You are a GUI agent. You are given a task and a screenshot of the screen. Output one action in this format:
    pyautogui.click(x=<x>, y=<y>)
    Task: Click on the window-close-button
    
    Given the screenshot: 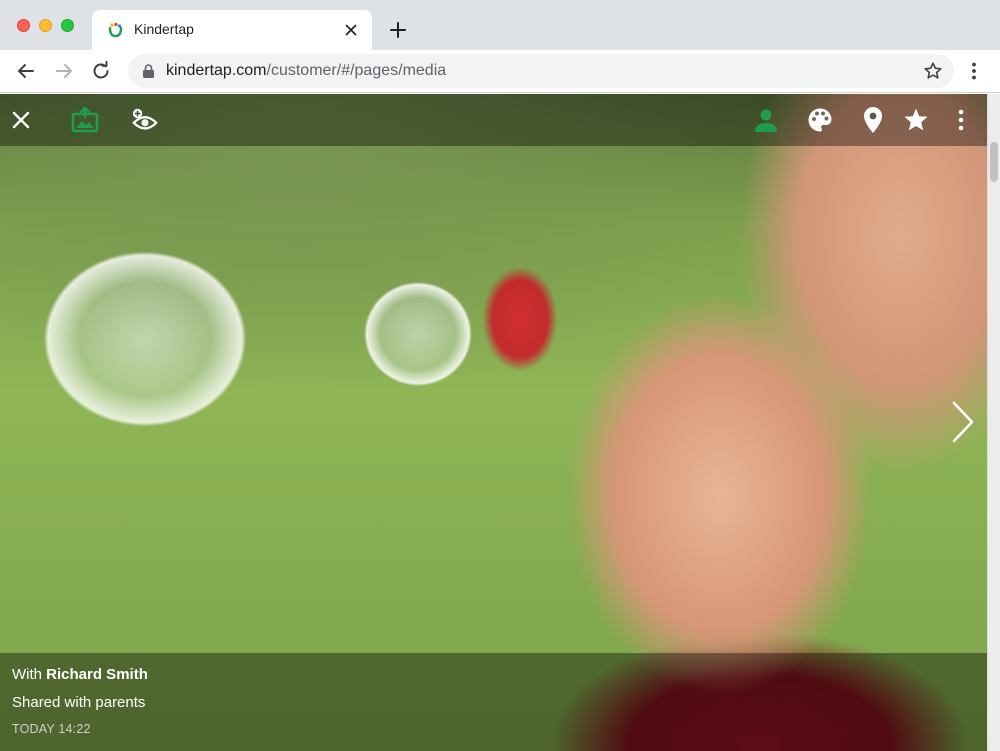 What is the action you would take?
    pyautogui.click(x=23, y=25)
    